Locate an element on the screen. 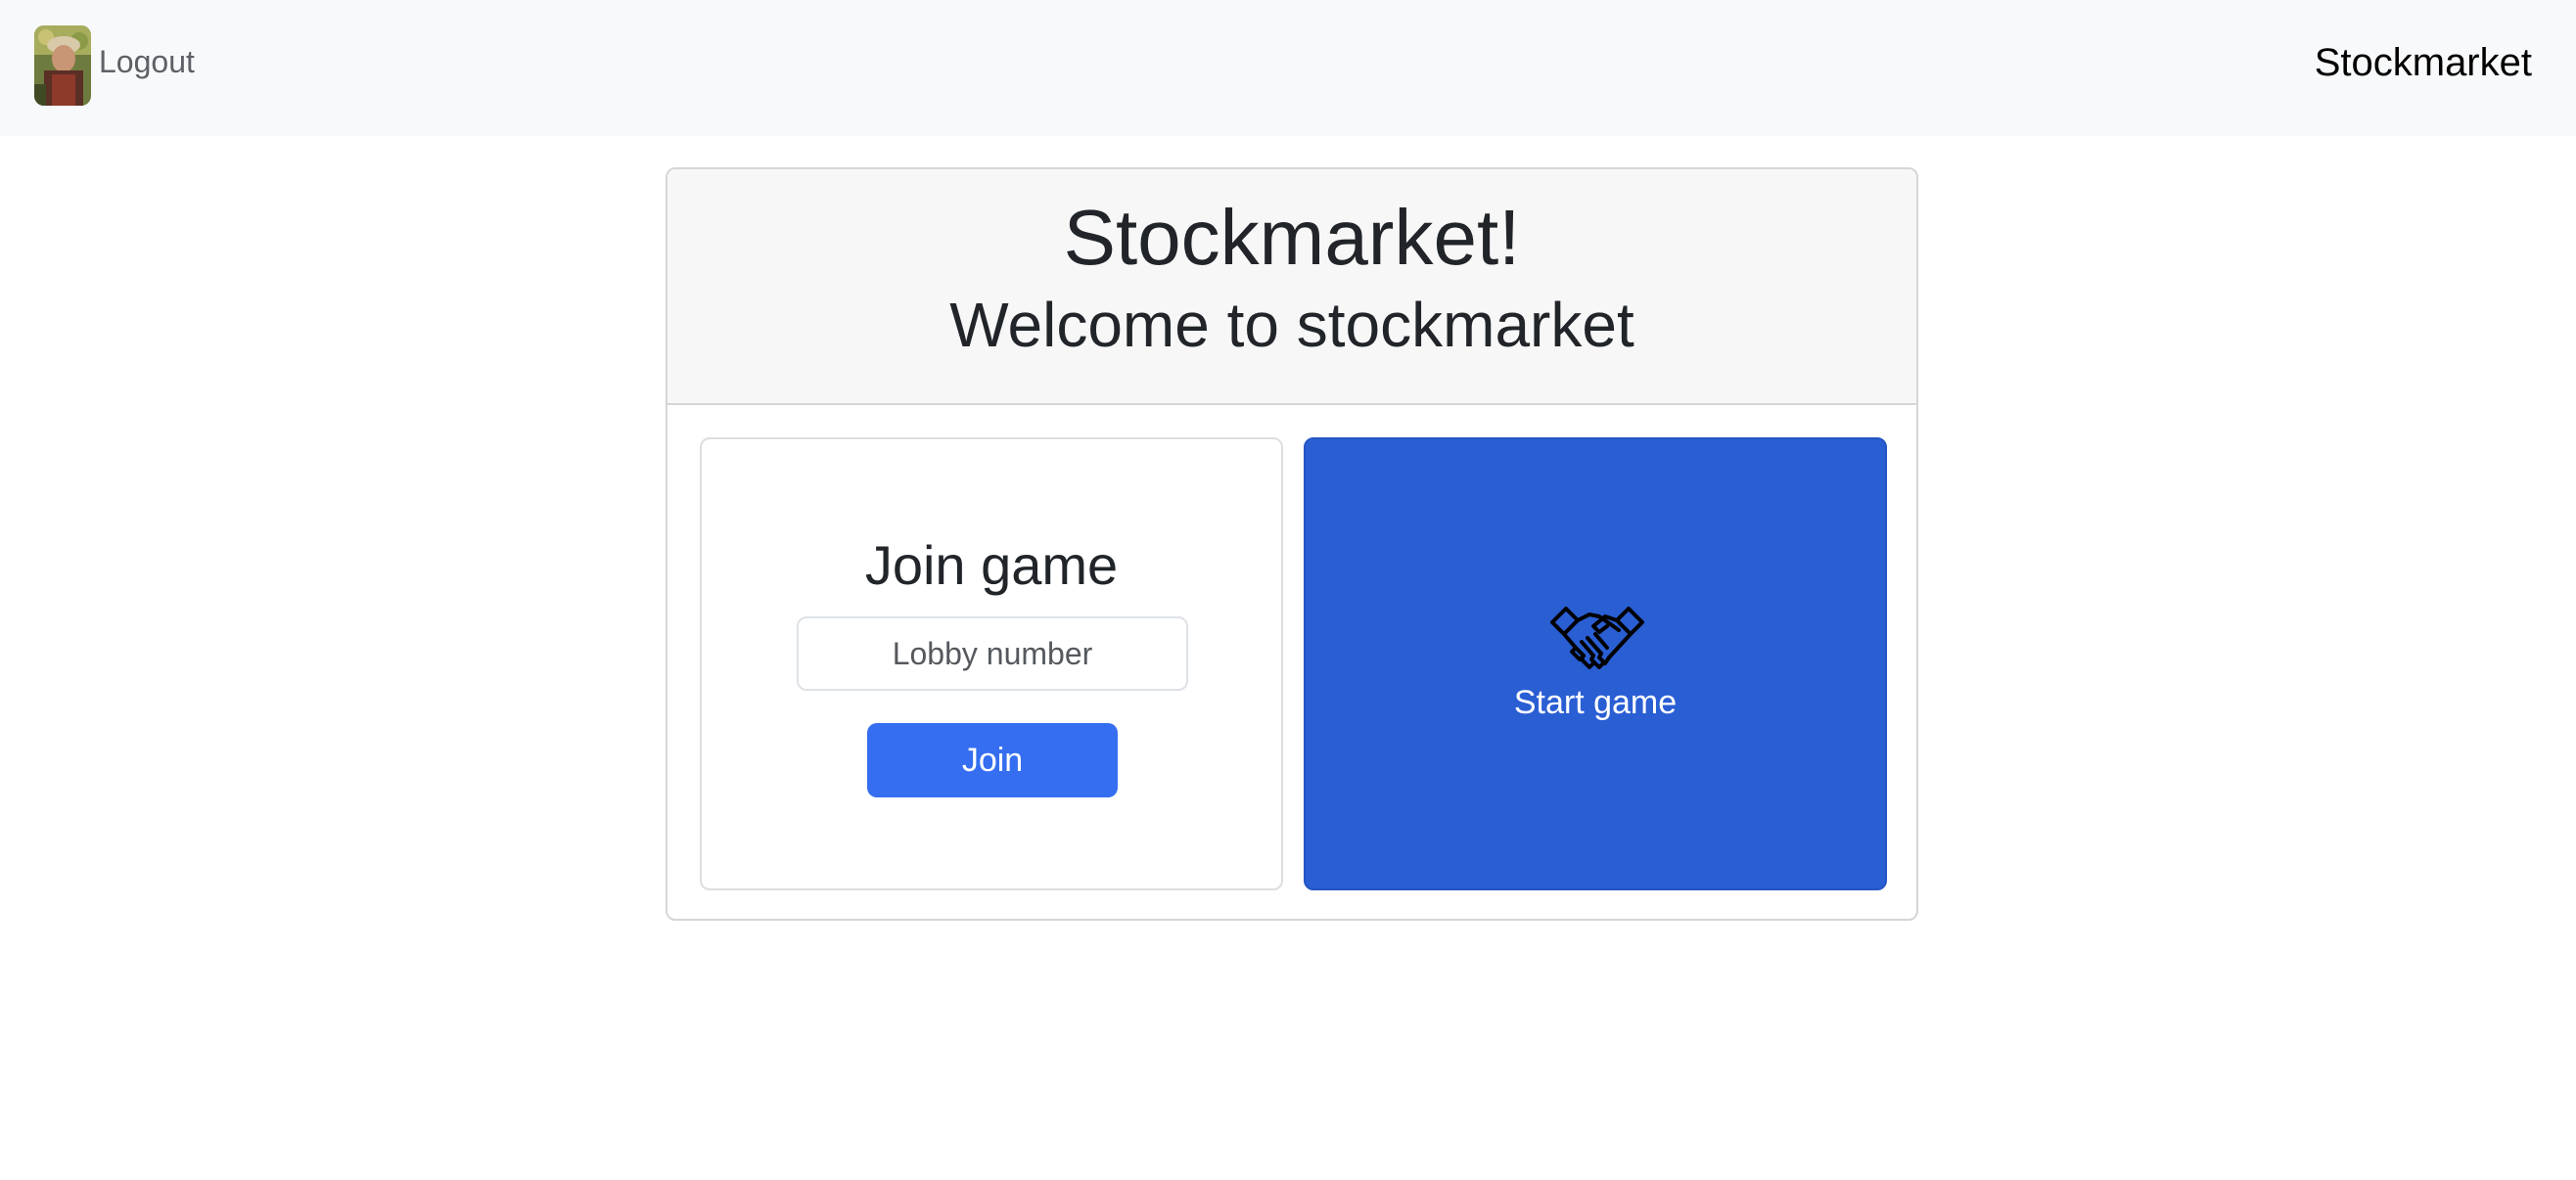 Image resolution: width=2576 pixels, height=1180 pixels. start-game-label: Start game is located at coordinates (1595, 702).